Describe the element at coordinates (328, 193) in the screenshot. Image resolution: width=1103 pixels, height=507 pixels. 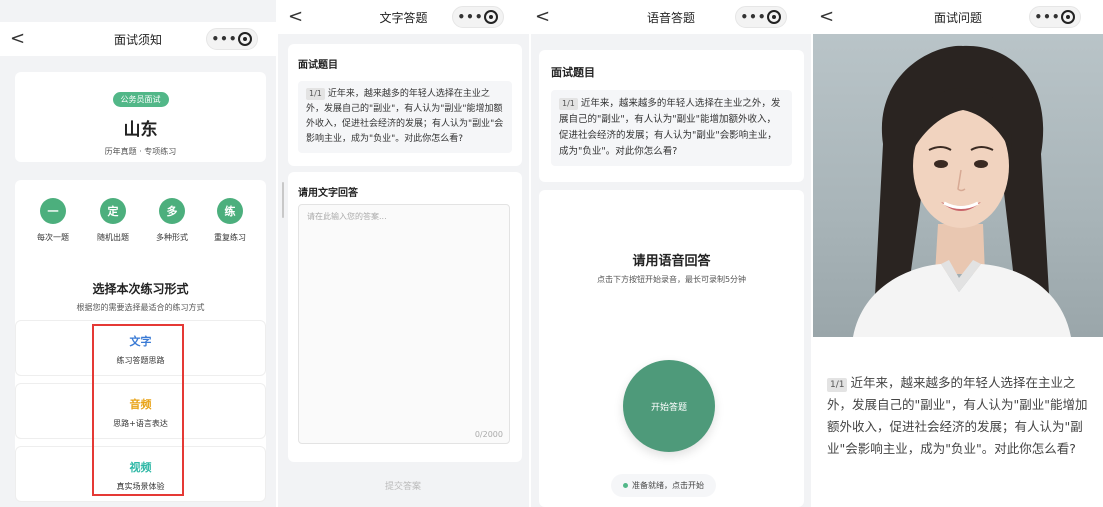
I see `answer-header: 请用文字回答` at that location.